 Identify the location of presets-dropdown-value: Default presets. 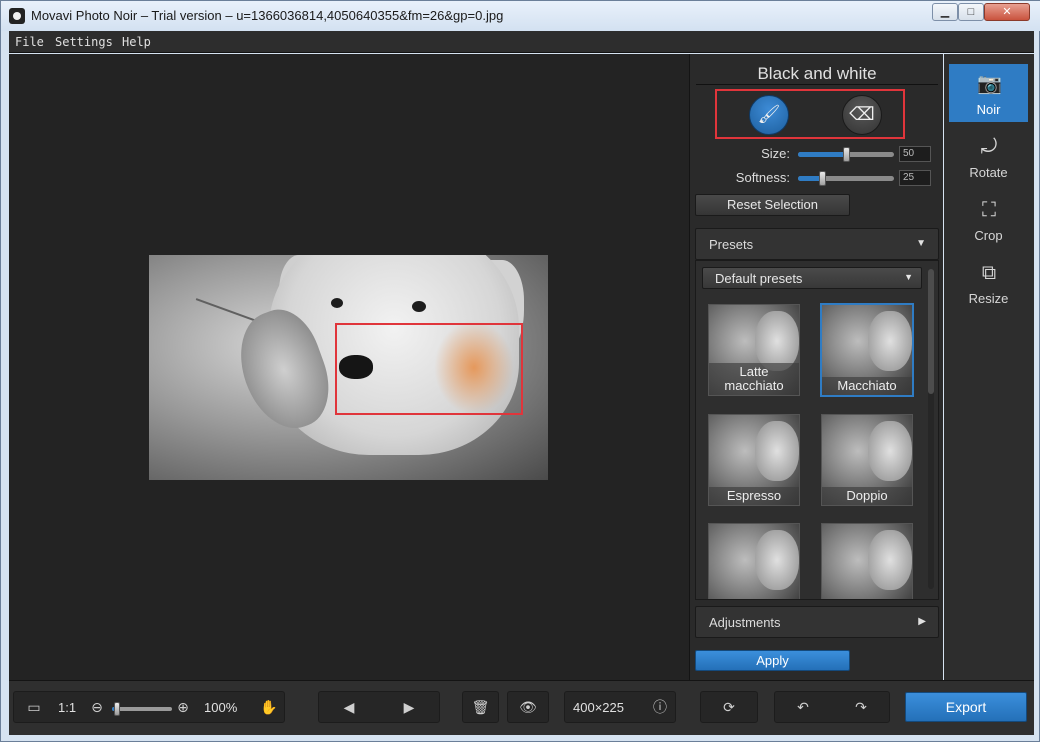
(759, 278).